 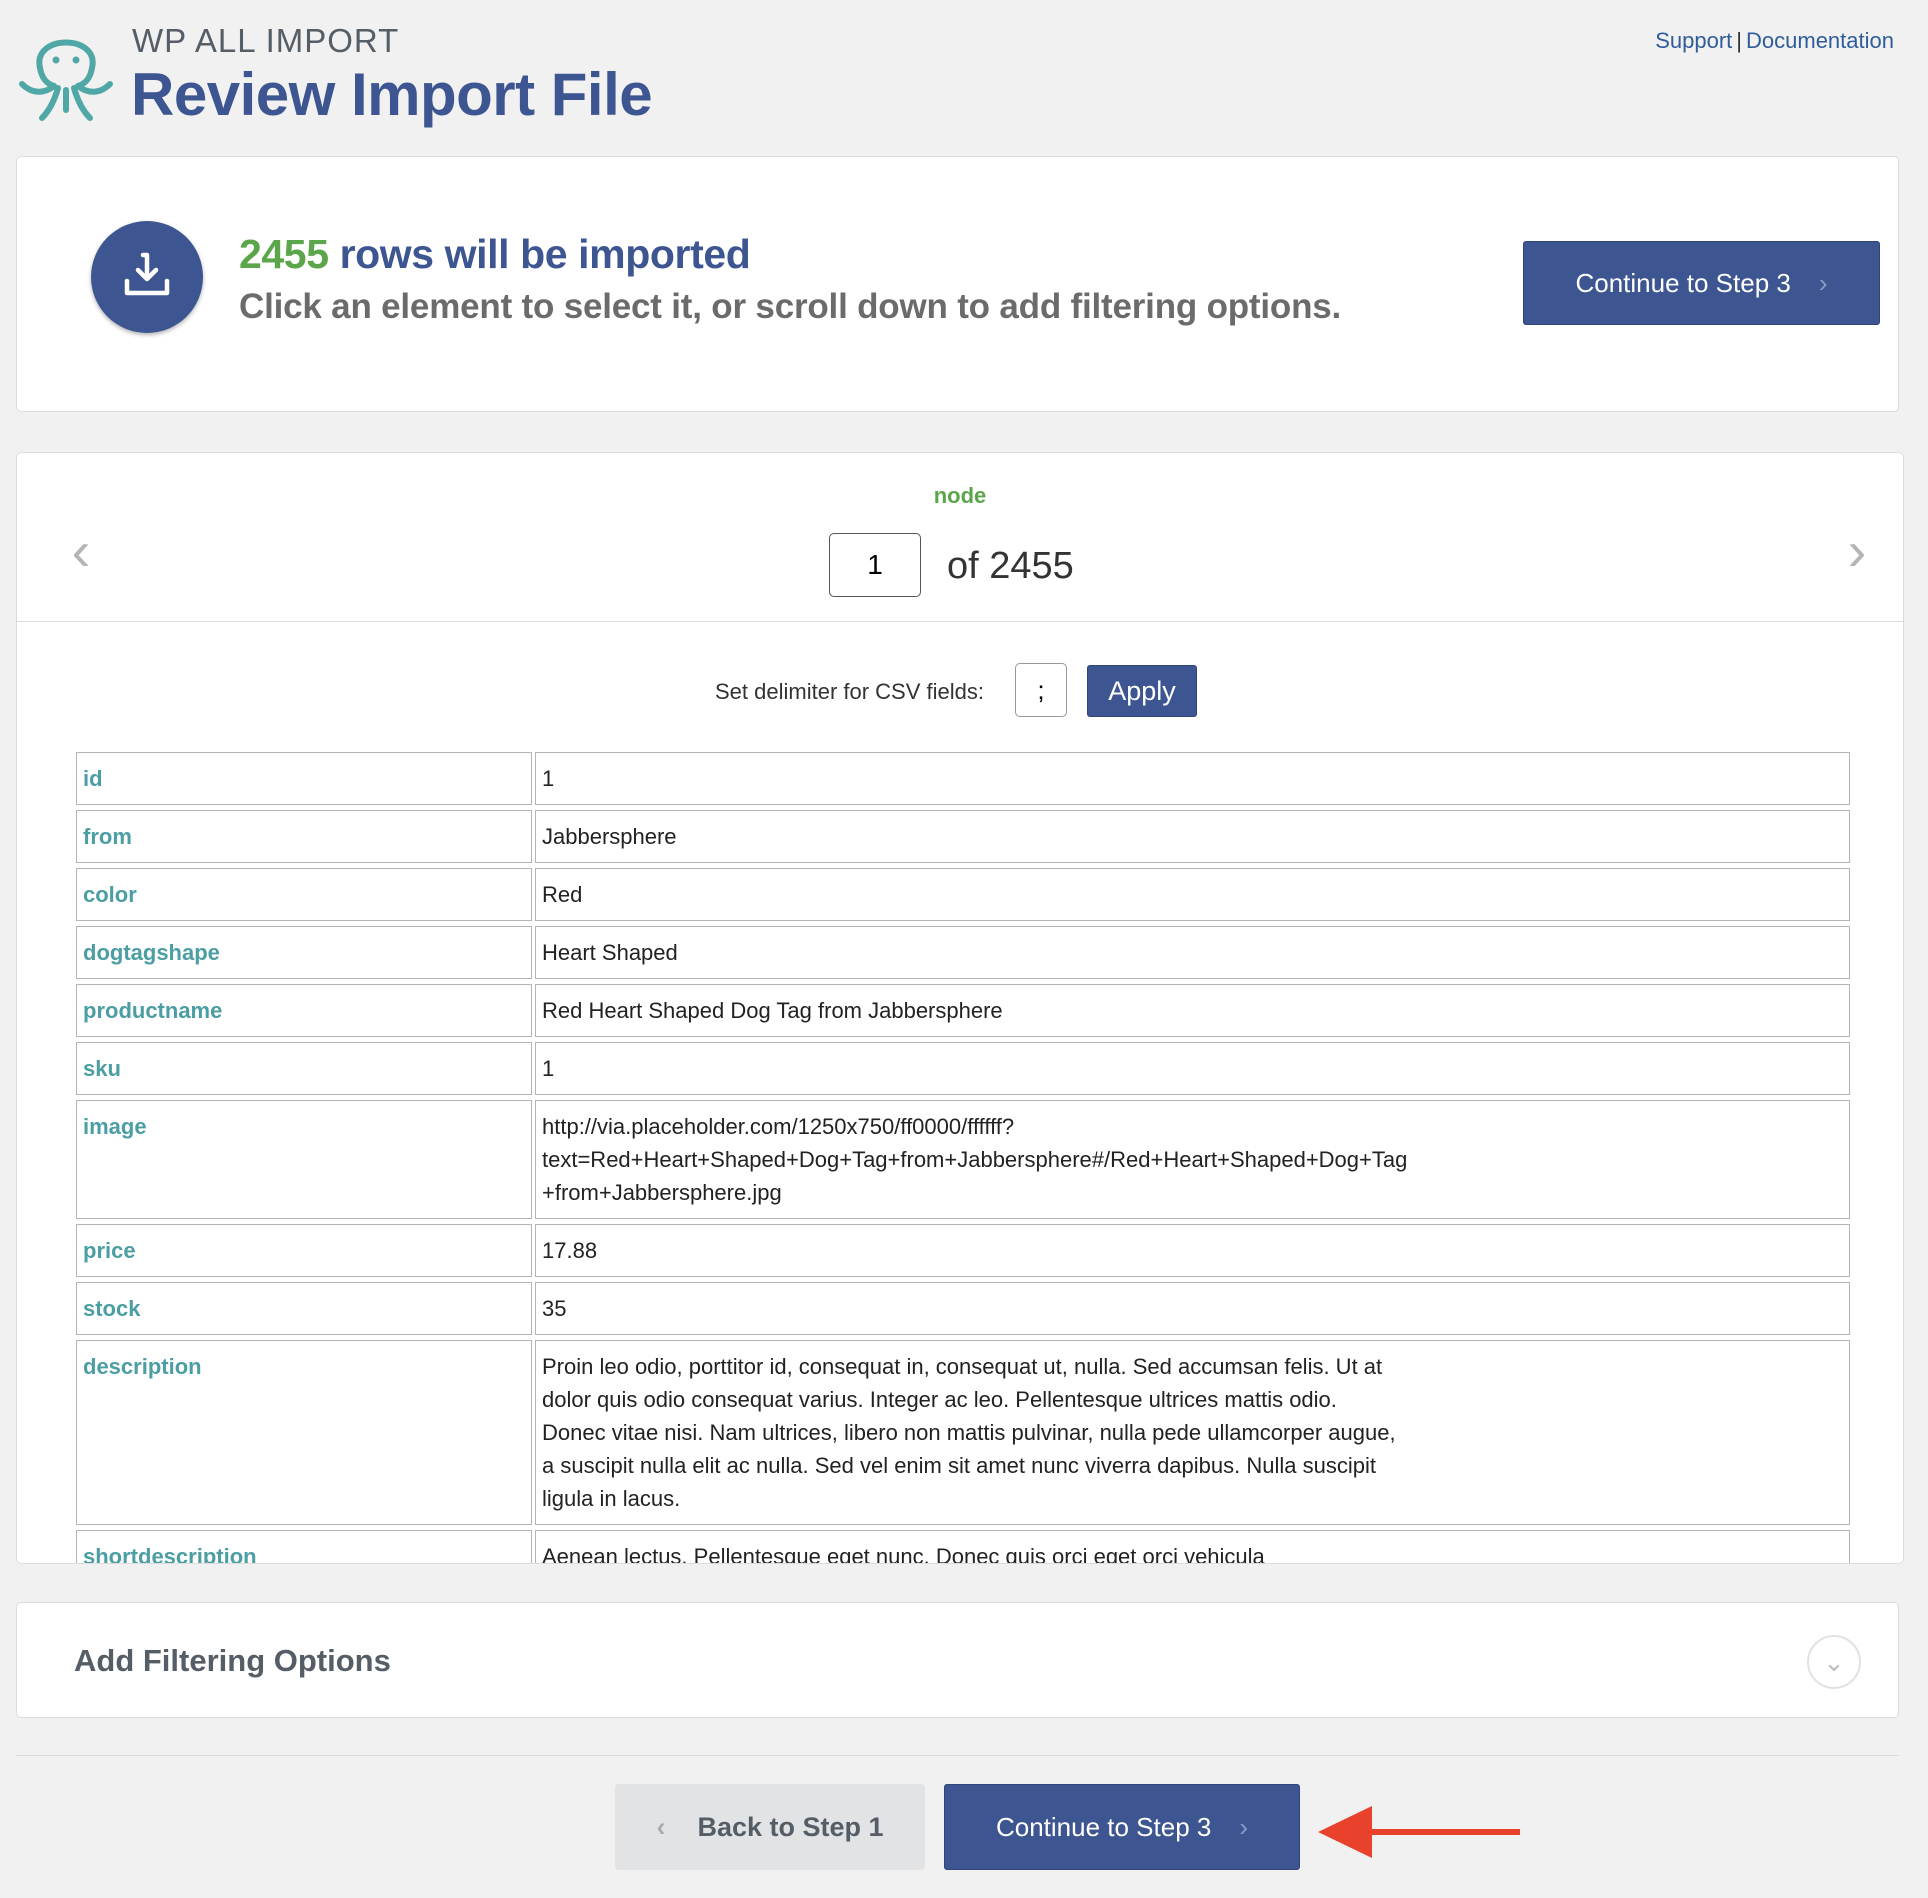 I want to click on field-name: id, so click(x=304, y=778).